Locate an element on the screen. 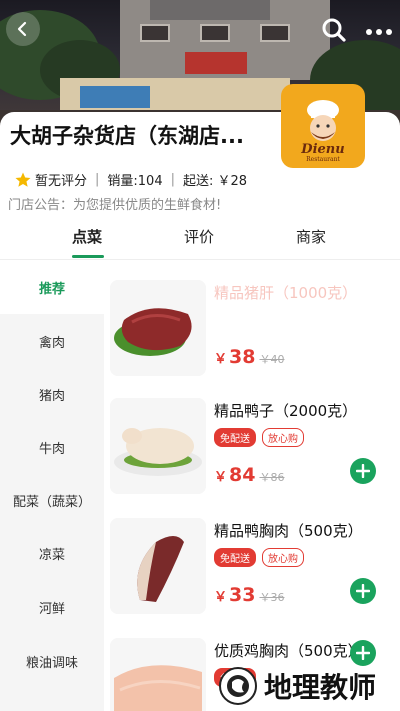 The height and width of the screenshot is (711, 400). product-price: ￥ 84 ￥86 is located at coordinates (249, 475).